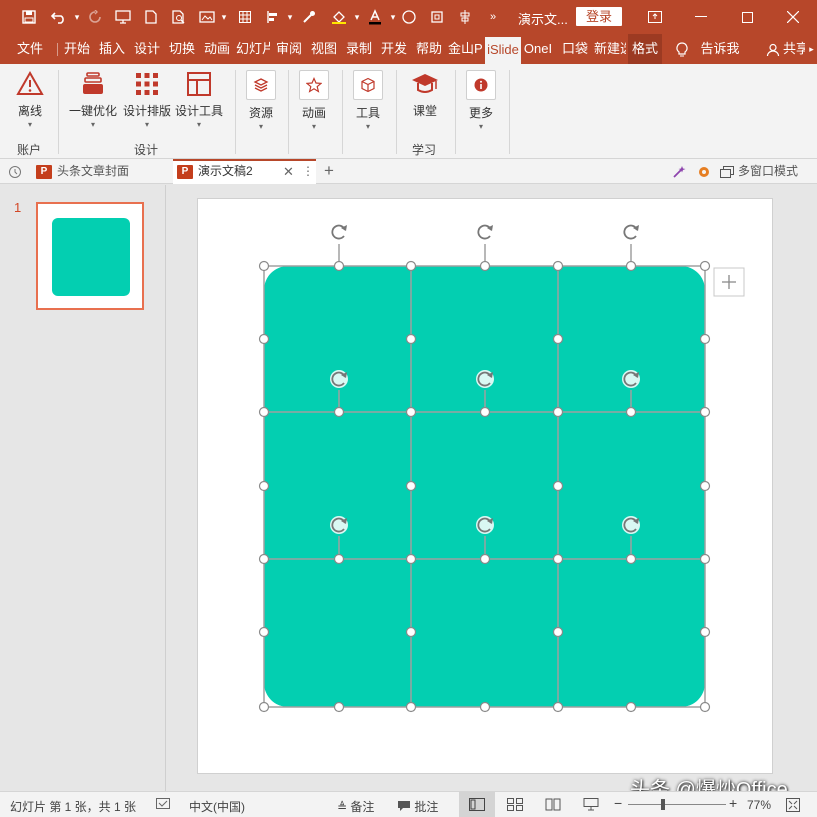 The width and height of the screenshot is (817, 817). I want to click on language-indicator: 中文(中国), so click(217, 806).